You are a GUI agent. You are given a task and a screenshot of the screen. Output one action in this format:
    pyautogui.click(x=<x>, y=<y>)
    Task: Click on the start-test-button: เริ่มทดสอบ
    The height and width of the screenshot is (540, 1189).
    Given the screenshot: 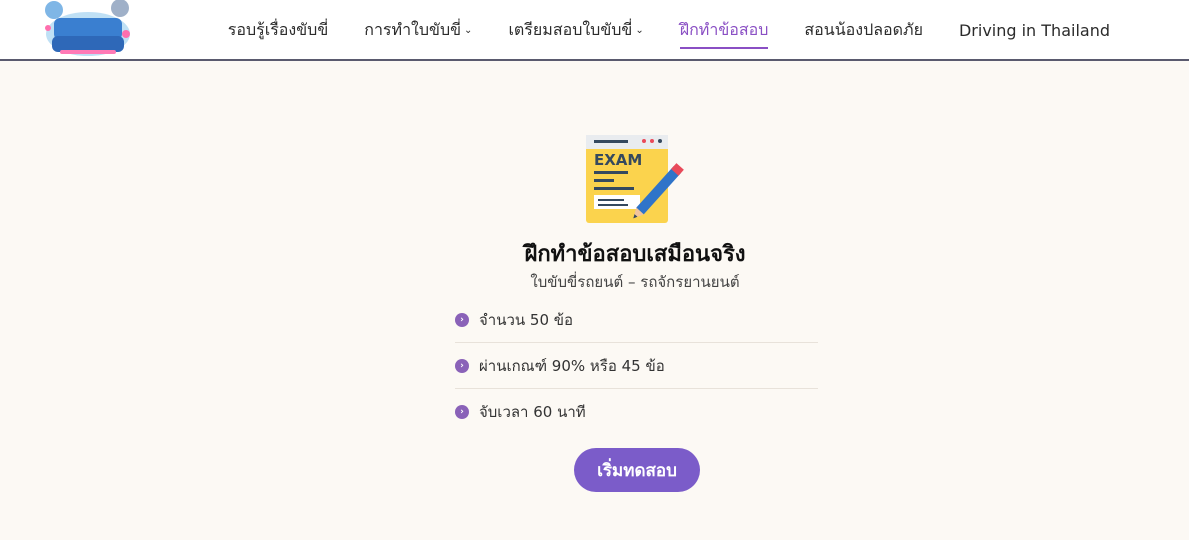 What is the action you would take?
    pyautogui.click(x=637, y=470)
    